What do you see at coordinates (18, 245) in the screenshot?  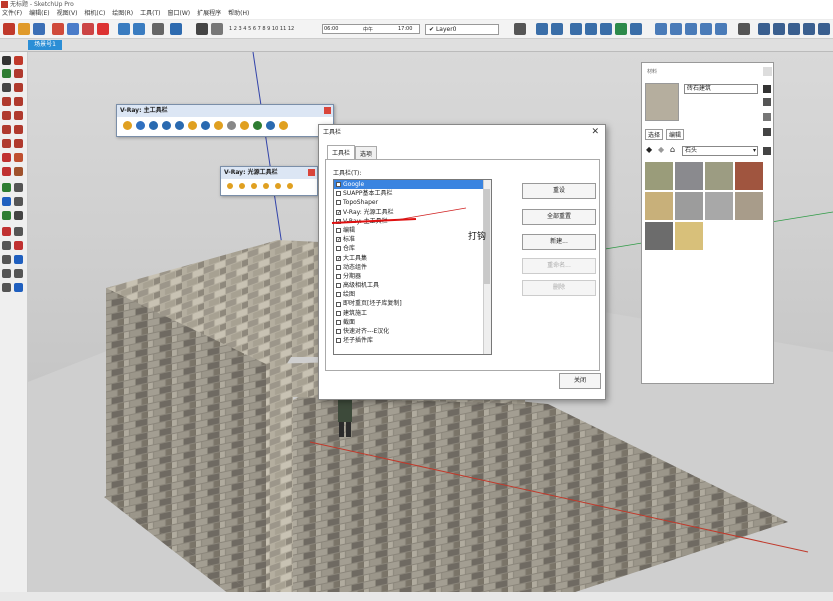 I see `pan-icon` at bounding box center [18, 245].